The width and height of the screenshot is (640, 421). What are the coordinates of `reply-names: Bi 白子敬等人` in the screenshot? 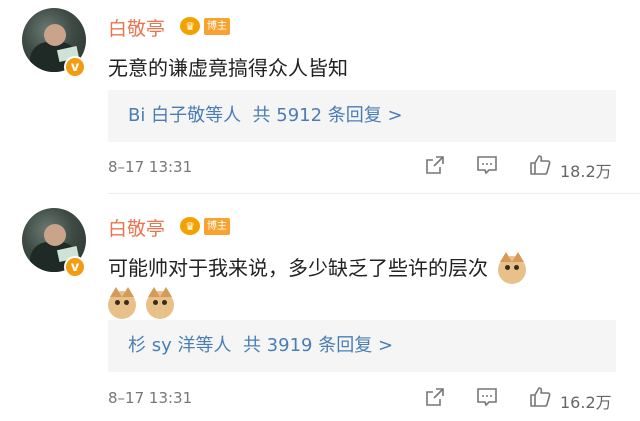 It's located at (184, 115).